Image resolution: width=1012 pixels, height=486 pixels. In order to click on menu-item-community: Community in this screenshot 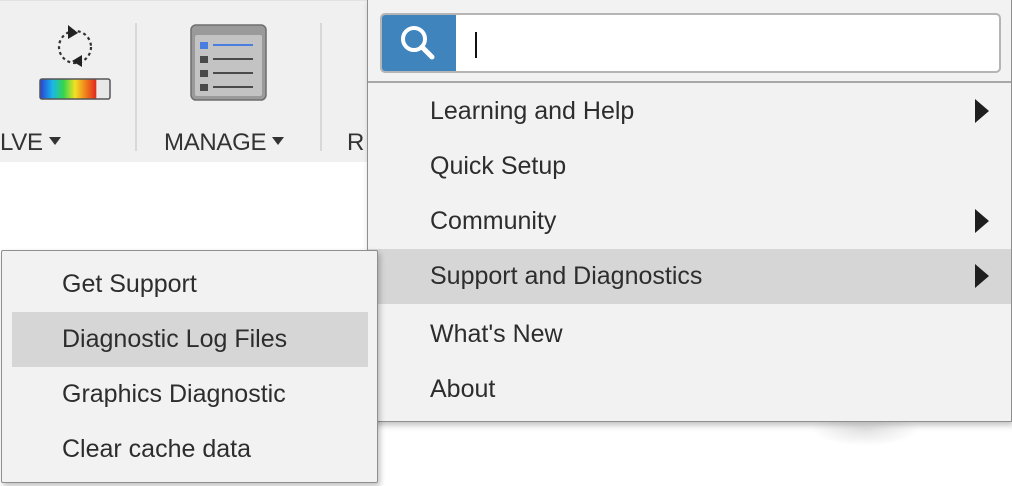, I will do `click(689, 221)`.